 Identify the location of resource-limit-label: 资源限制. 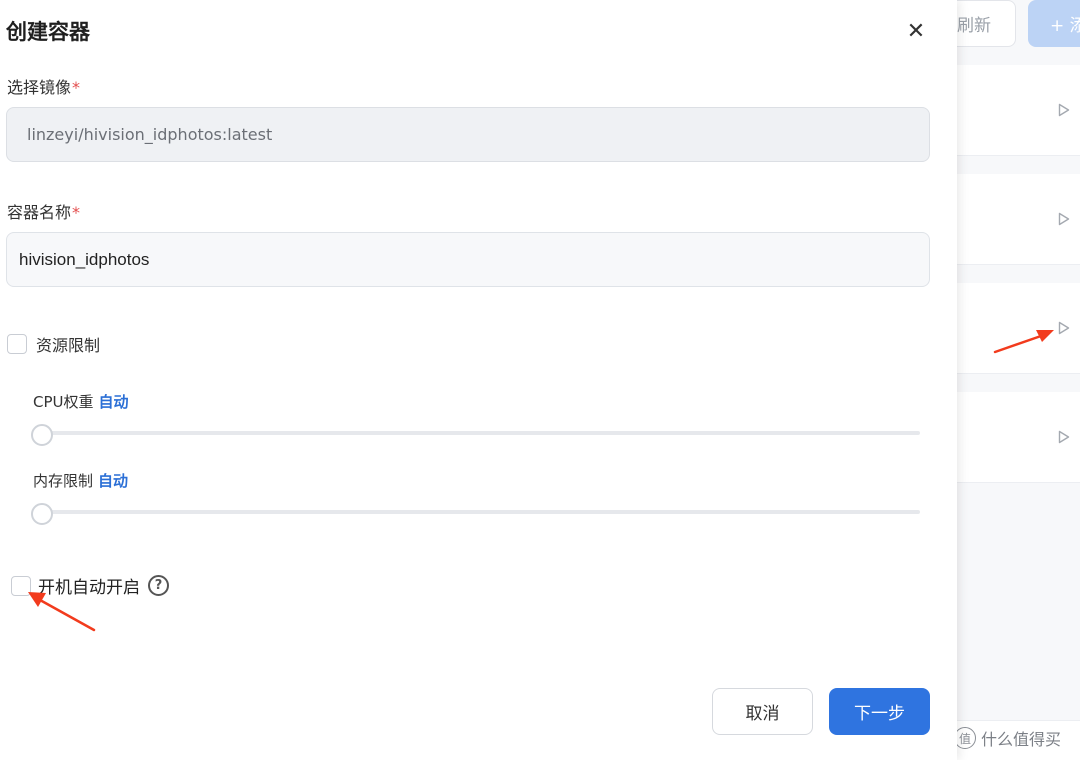
(68, 345).